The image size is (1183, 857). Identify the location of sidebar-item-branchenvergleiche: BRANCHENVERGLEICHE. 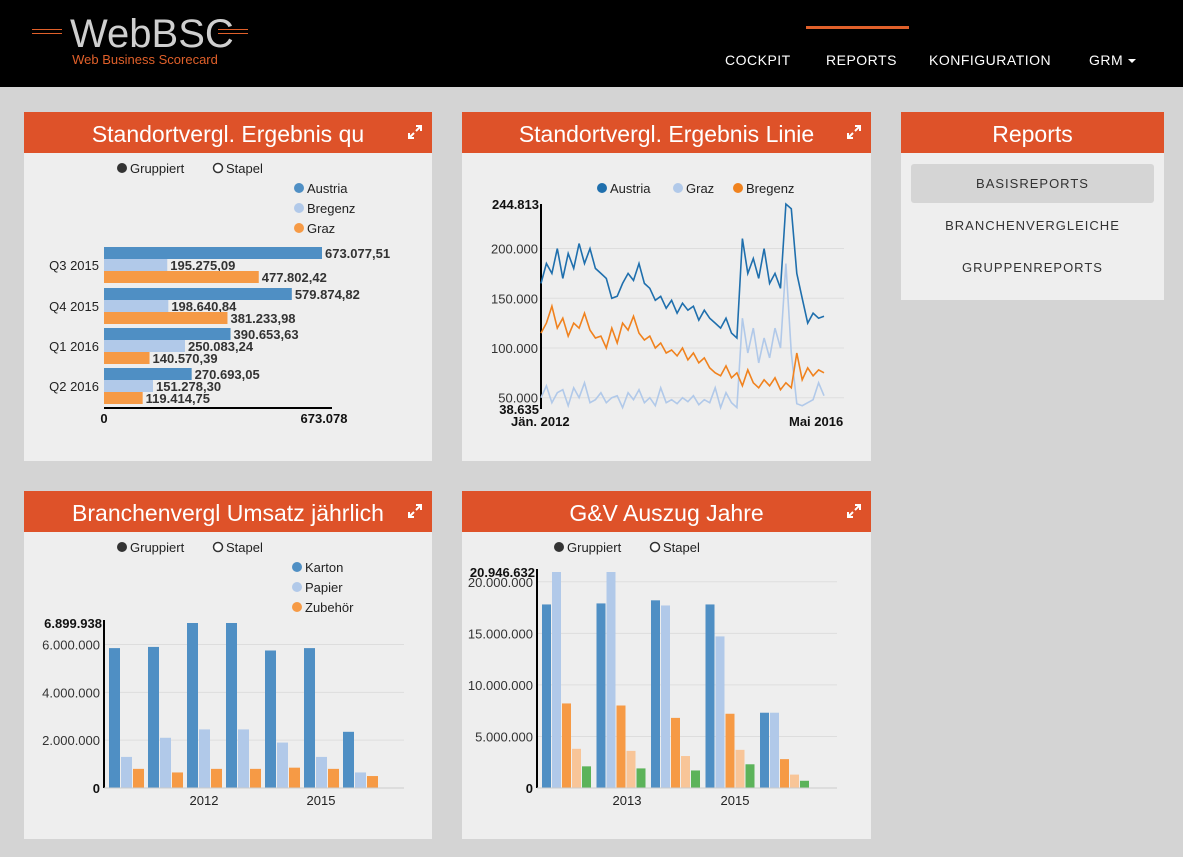
(1032, 225).